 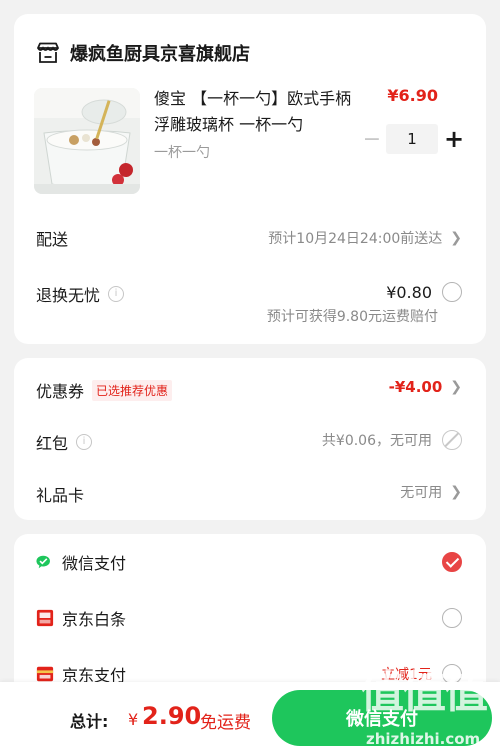 I want to click on free-shipping-label: 免运费, so click(x=225, y=723).